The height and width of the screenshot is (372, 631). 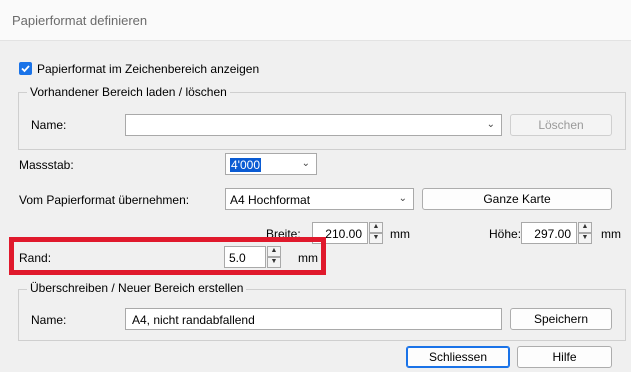 What do you see at coordinates (517, 199) in the screenshot?
I see `whole-map-button: Ganze Karte` at bounding box center [517, 199].